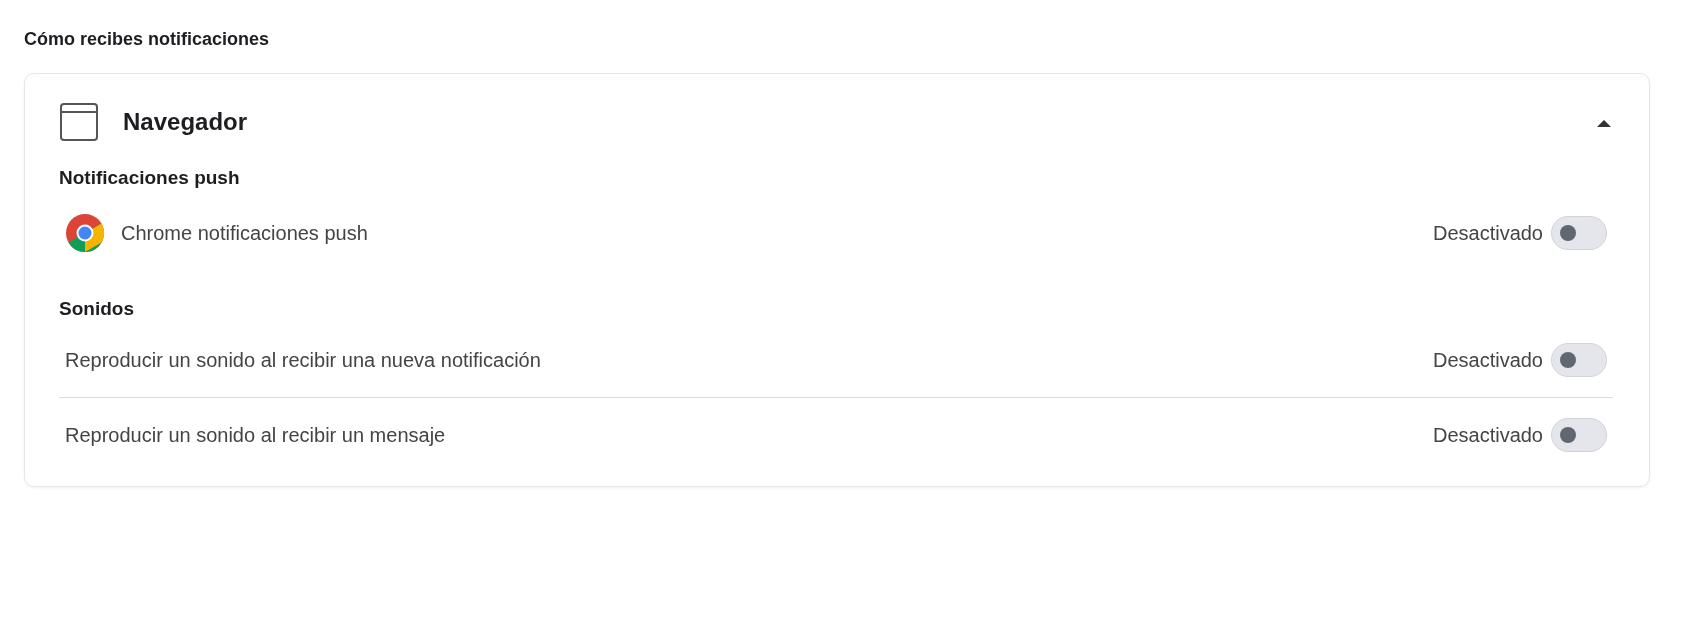 The width and height of the screenshot is (1682, 620). What do you see at coordinates (244, 233) in the screenshot?
I see `setting-label: Chrome notificaciones push` at bounding box center [244, 233].